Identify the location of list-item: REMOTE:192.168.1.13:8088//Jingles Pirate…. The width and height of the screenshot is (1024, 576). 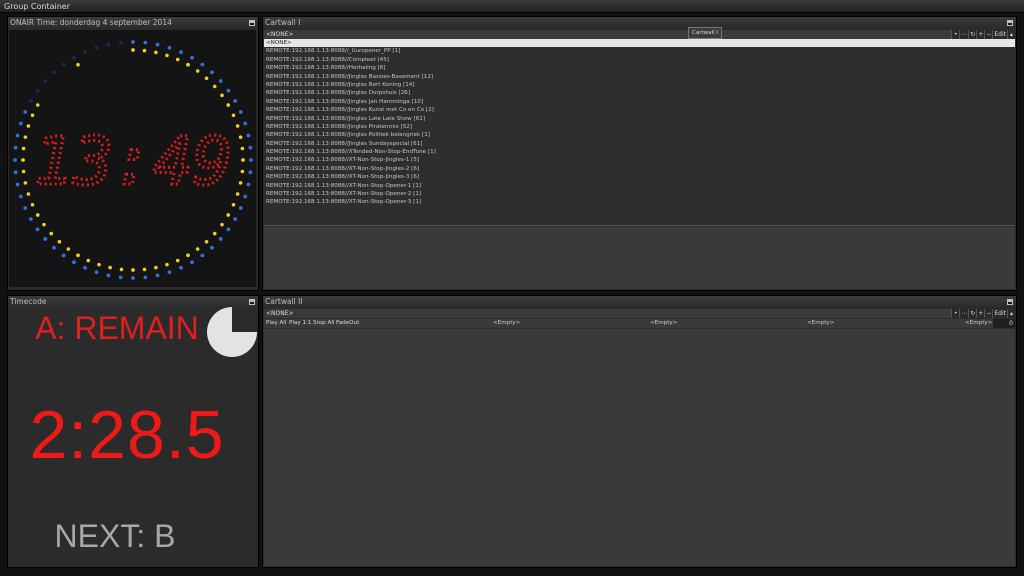
(639, 127).